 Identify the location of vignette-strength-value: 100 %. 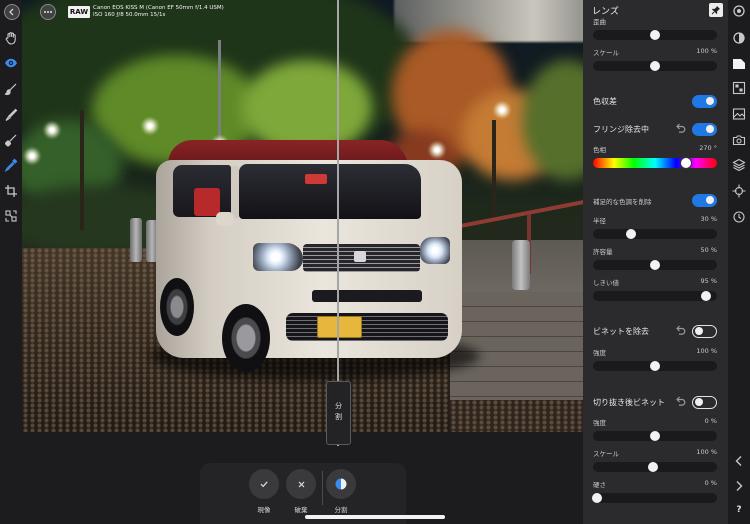
(706, 351).